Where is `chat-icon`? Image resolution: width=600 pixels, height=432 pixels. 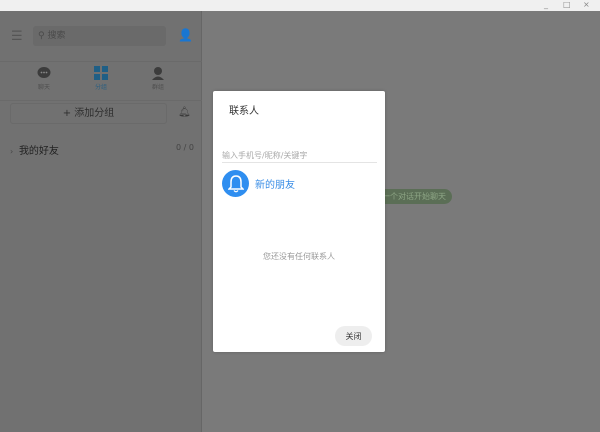 chat-icon is located at coordinates (44, 72).